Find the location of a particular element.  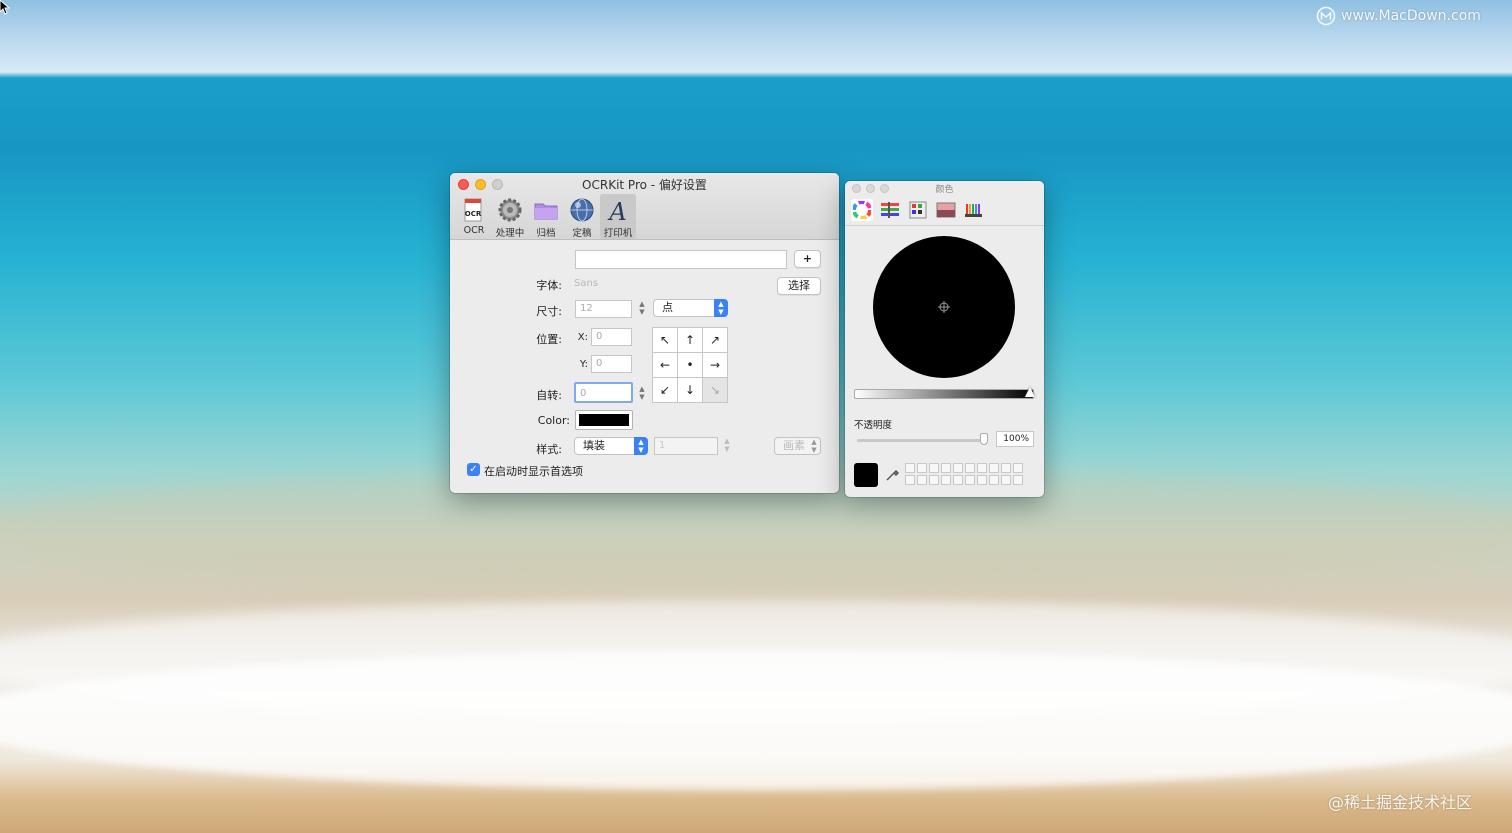

opacity-slider is located at coordinates (921, 440).